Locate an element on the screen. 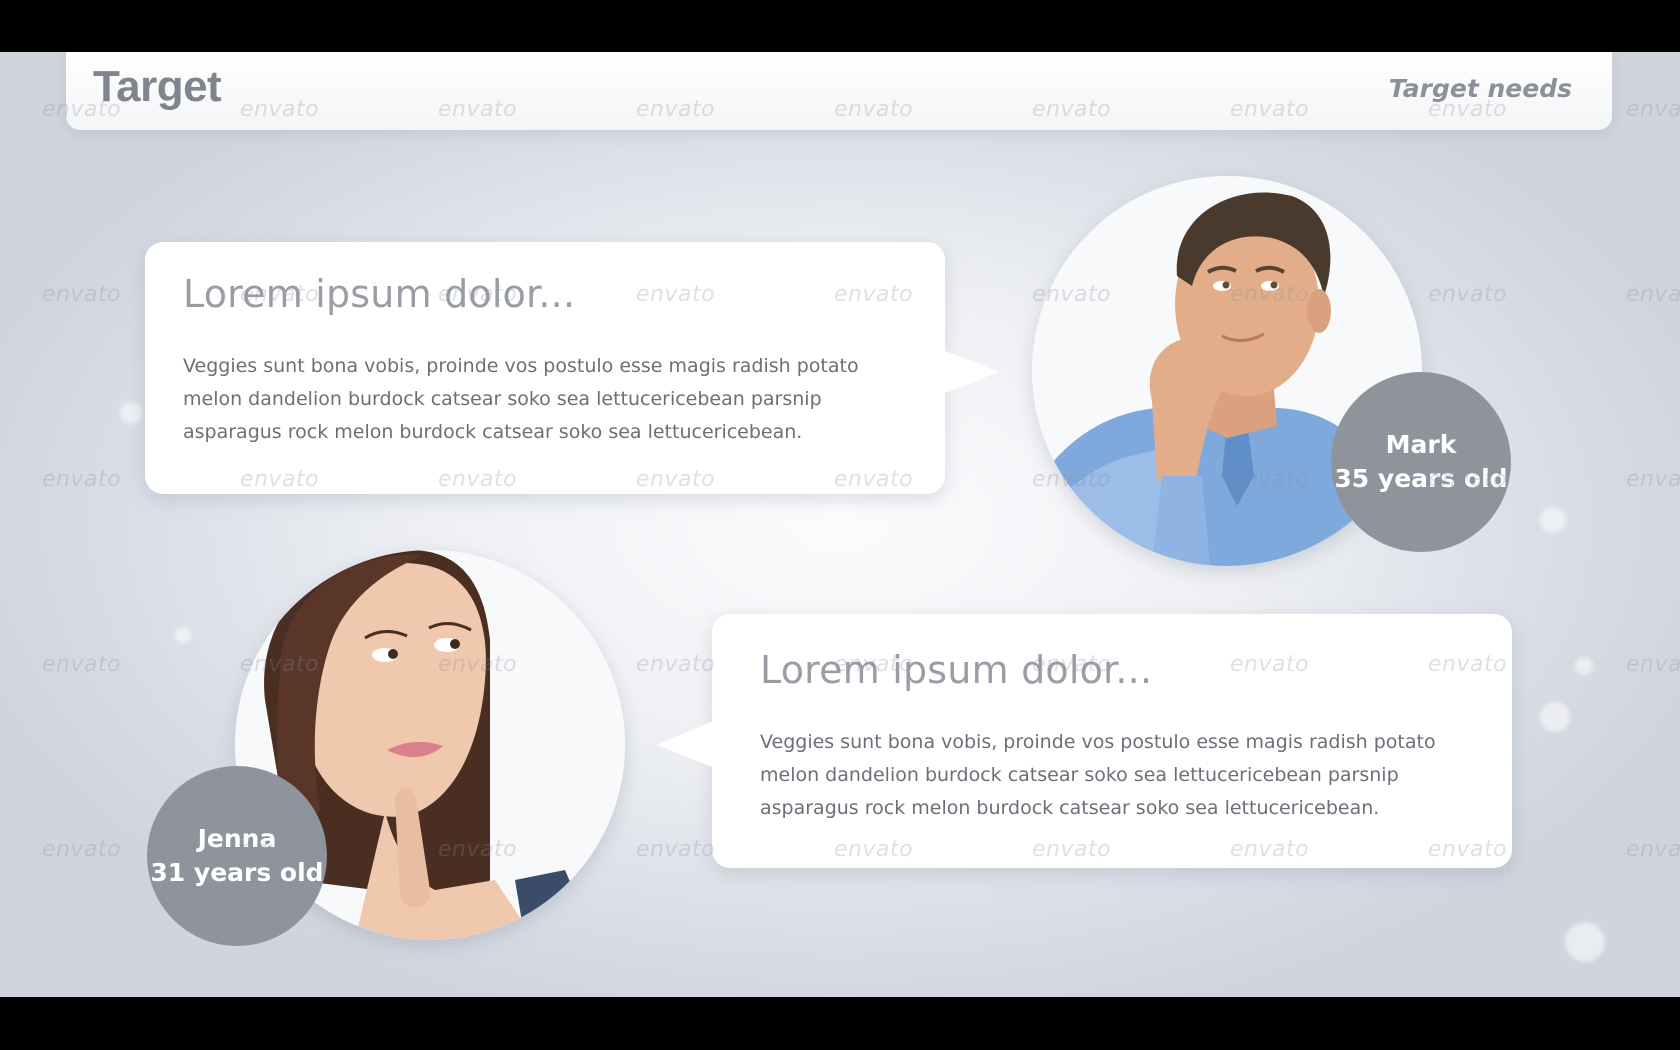 The width and height of the screenshot is (1680, 1050). person-badge-mark: Mark 35 years old is located at coordinates (1421, 462).